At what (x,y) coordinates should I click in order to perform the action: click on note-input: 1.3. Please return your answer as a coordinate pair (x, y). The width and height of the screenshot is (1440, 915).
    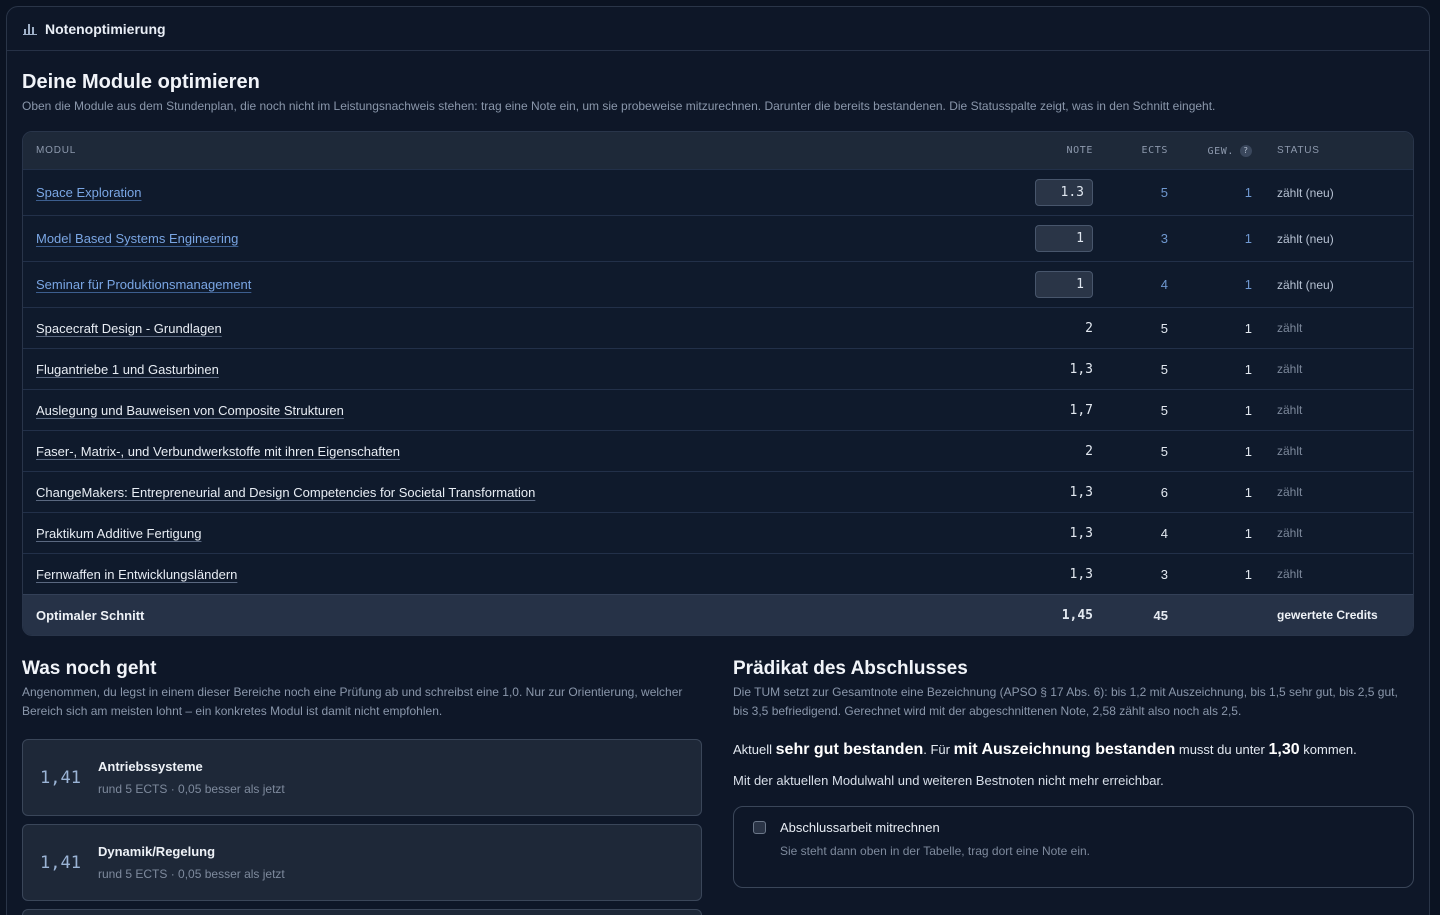
    Looking at the image, I should click on (1064, 192).